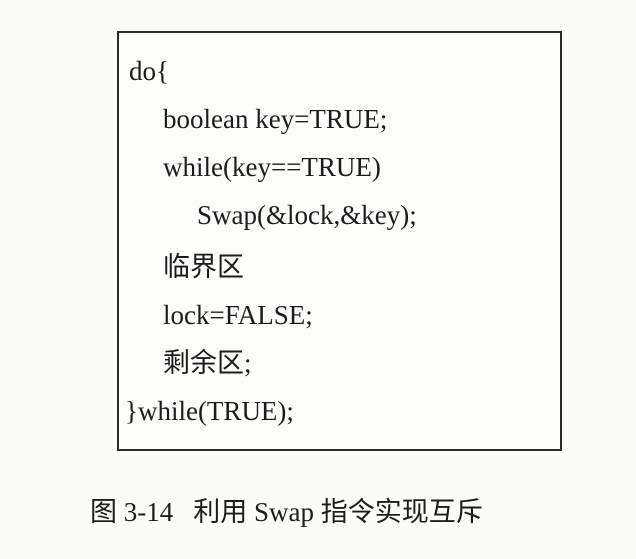  What do you see at coordinates (207, 363) in the screenshot?
I see `code-line-remainder-section: 剩余区;` at bounding box center [207, 363].